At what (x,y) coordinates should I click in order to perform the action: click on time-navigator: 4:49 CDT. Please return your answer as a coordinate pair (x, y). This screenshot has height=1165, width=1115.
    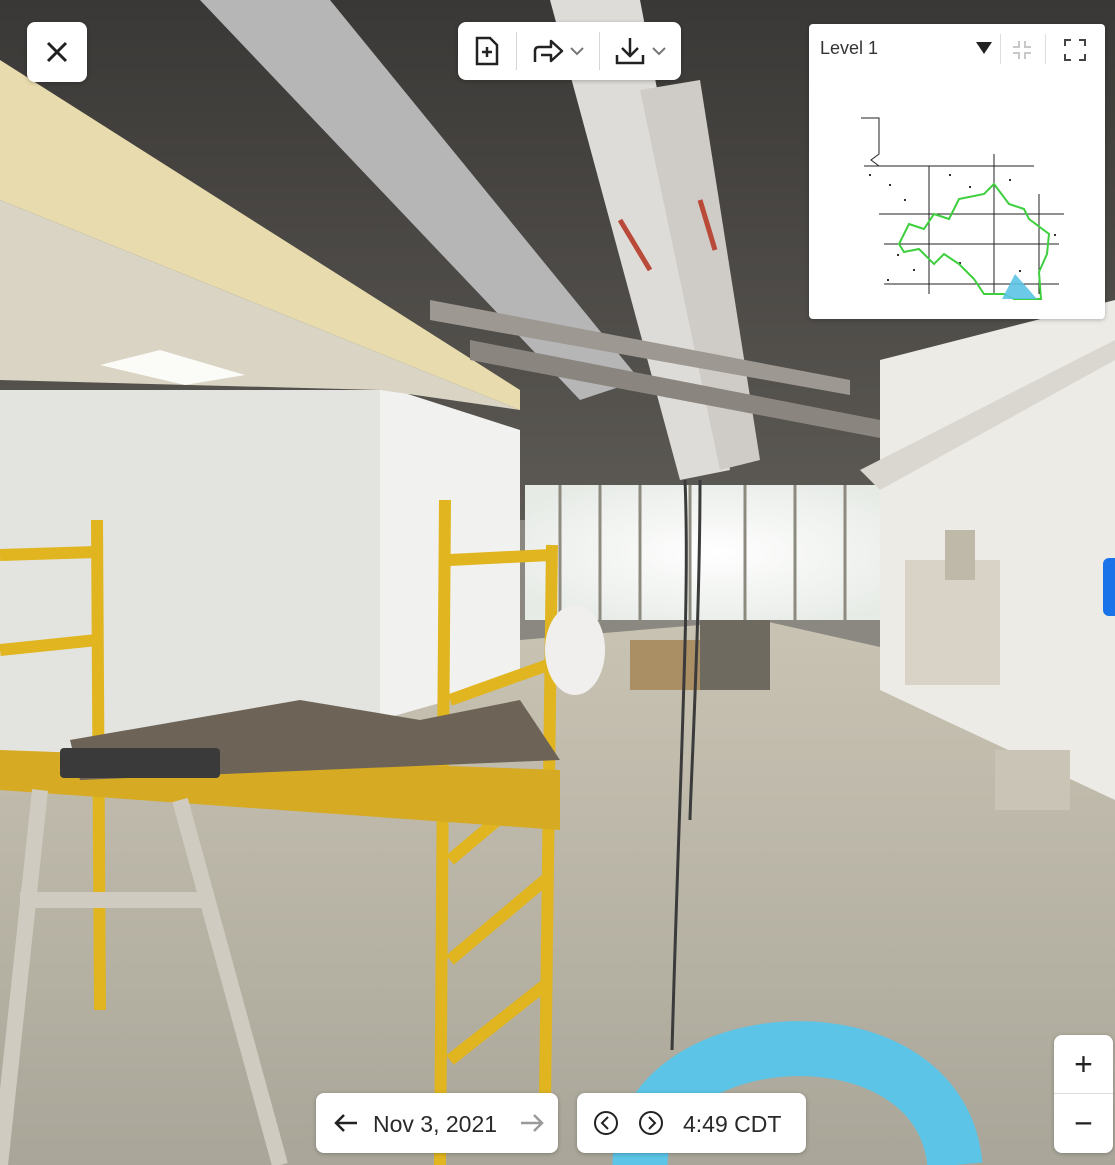
    Looking at the image, I should click on (691, 1123).